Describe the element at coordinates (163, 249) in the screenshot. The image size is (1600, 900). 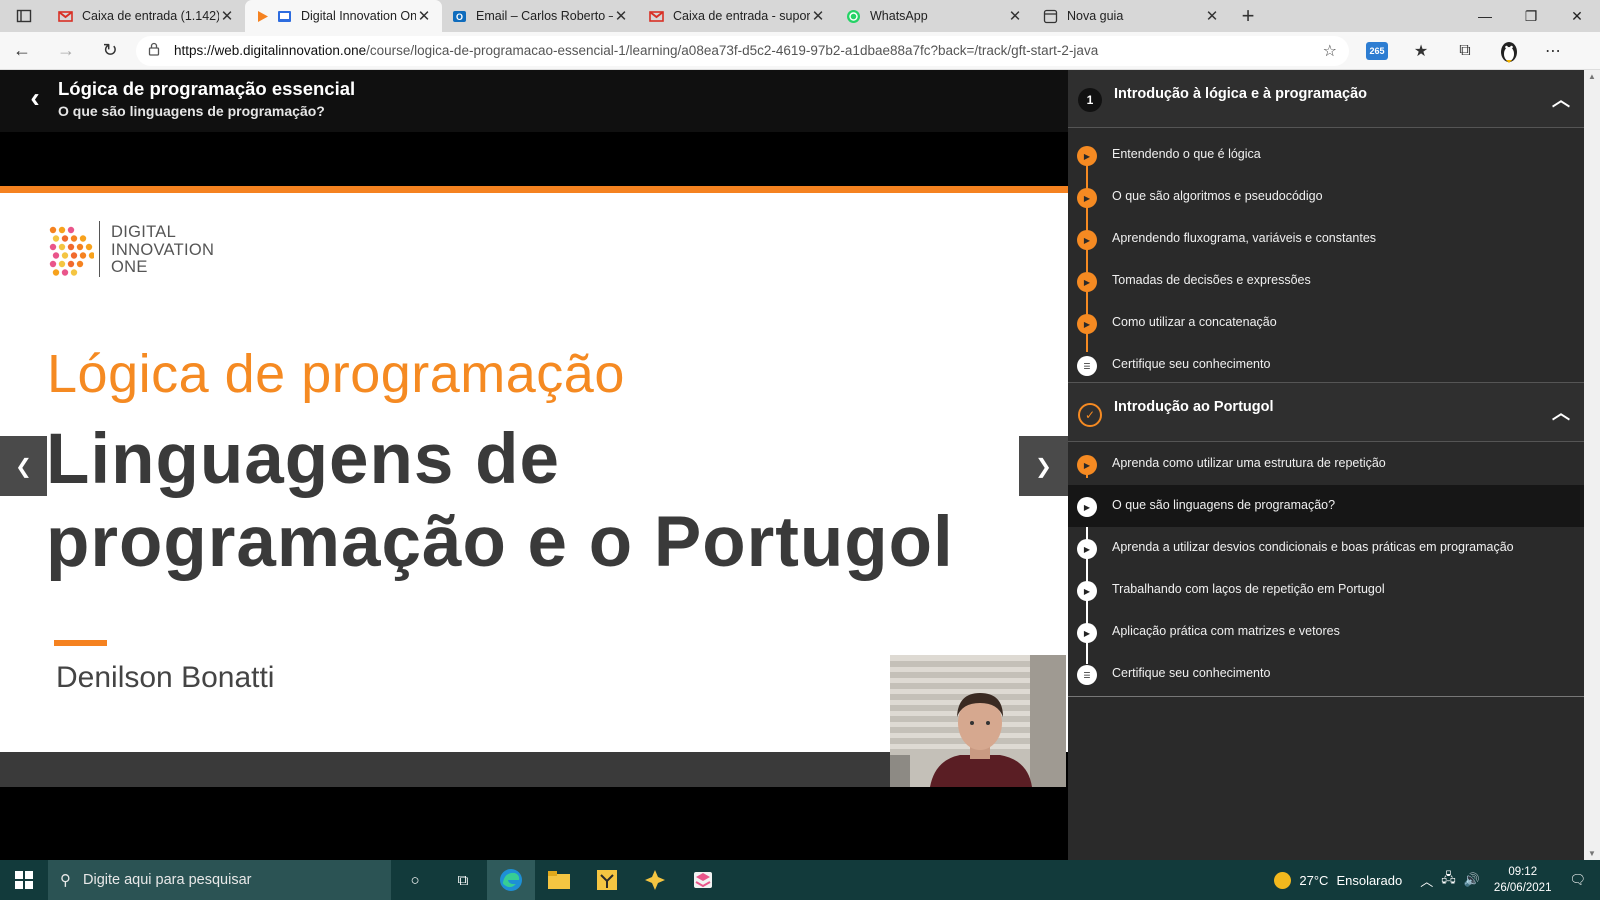
I see `logo-line: INNOVATION` at that location.